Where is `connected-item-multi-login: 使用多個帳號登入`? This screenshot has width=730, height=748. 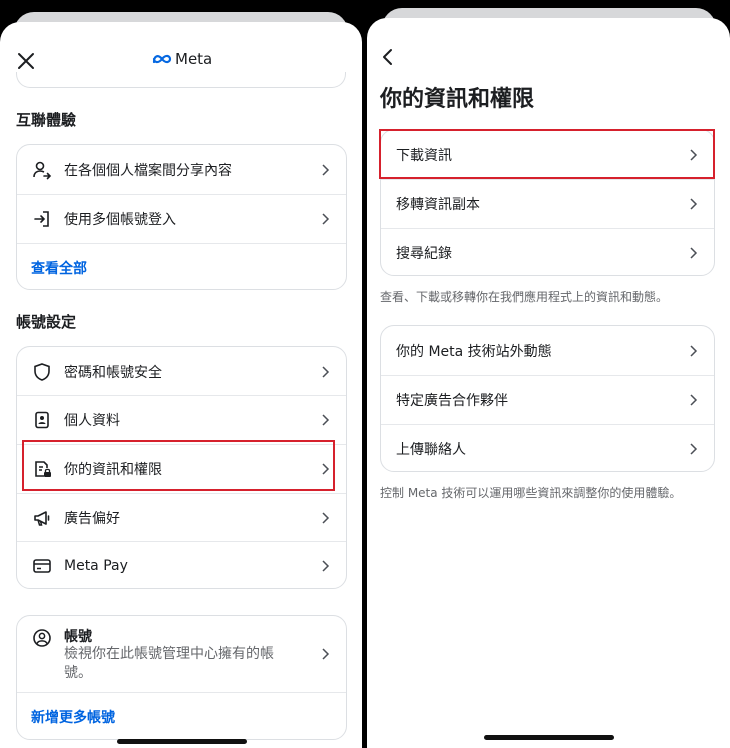 connected-item-multi-login: 使用多個帳號登入 is located at coordinates (181, 218).